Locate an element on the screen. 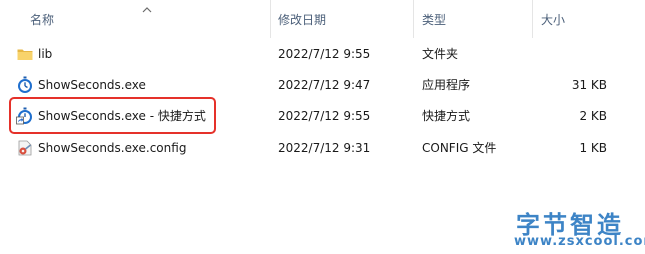 Image resolution: width=645 pixels, height=254 pixels. config-file-icon is located at coordinates (25, 148).